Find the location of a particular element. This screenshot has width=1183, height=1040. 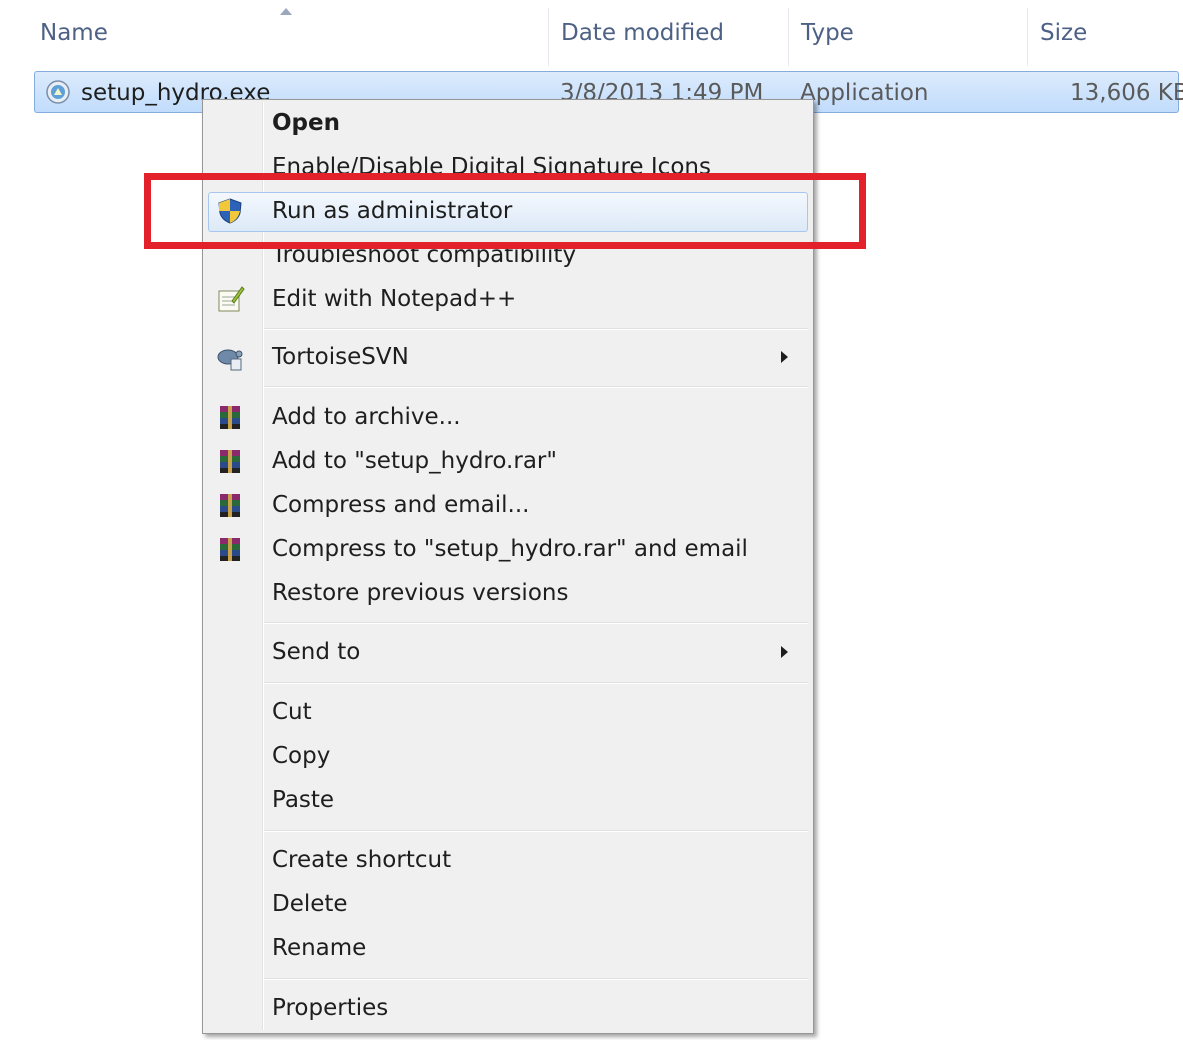

menu-item-compress-rar-email: Compress to "setup_hydro.rar" and email is located at coordinates (508, 549).